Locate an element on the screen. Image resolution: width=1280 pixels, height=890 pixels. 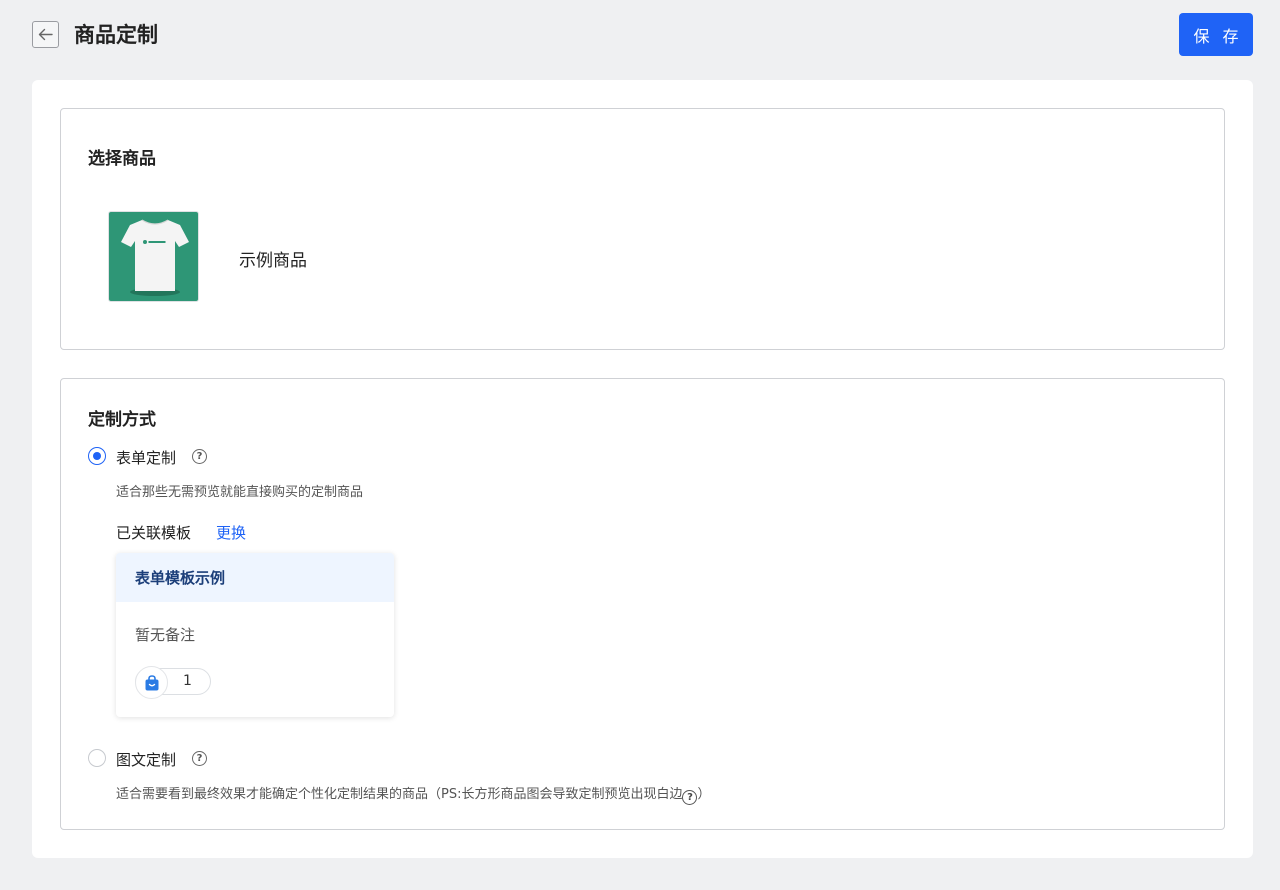
section-title-select-product: 选择商品 is located at coordinates (122, 159).